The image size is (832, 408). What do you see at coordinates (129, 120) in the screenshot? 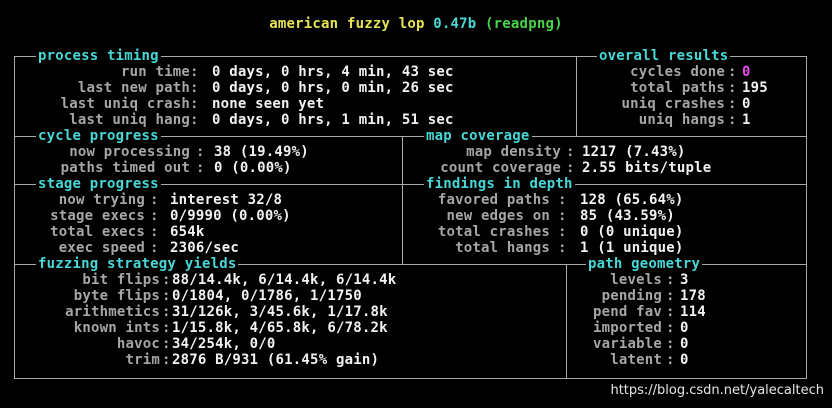
I see `label-last-uniq-hang: last uniq hang` at bounding box center [129, 120].